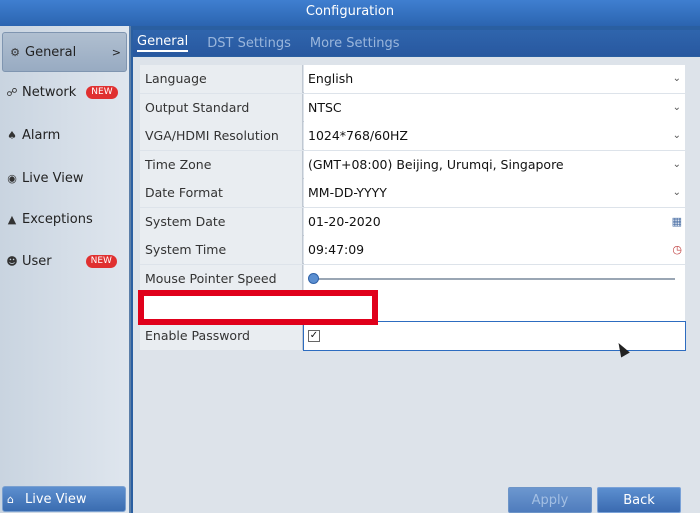 The width and height of the screenshot is (700, 513). Describe the element at coordinates (494, 193) in the screenshot. I see `date-format-dropdown: MM-DD-YYYY ⌄` at that location.